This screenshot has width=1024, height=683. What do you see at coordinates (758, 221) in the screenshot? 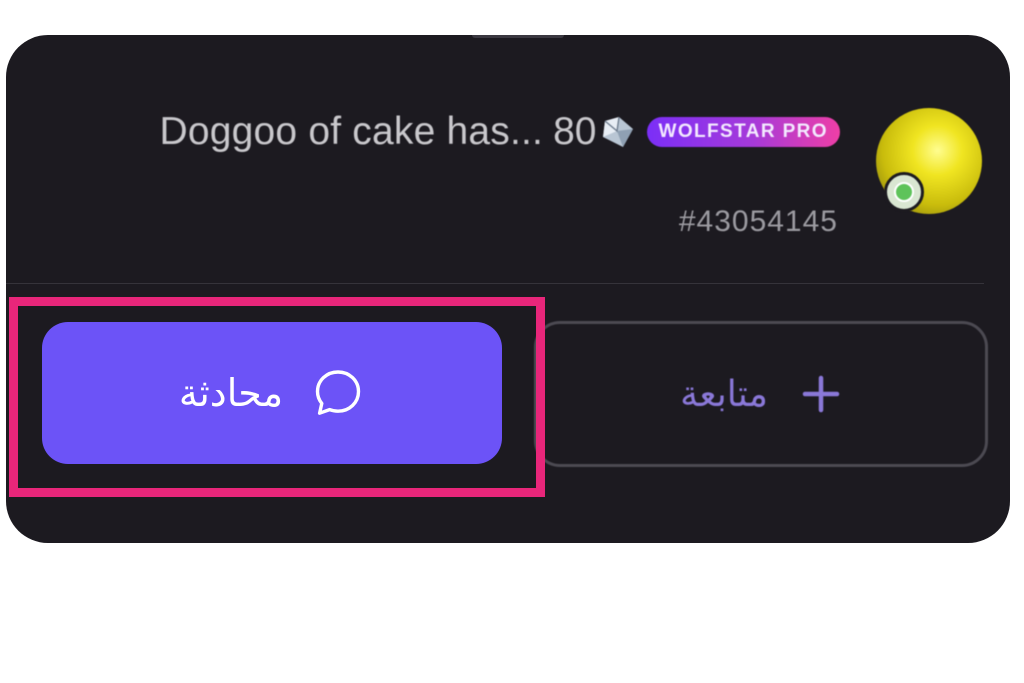
I see `user-id: #43054145` at bounding box center [758, 221].